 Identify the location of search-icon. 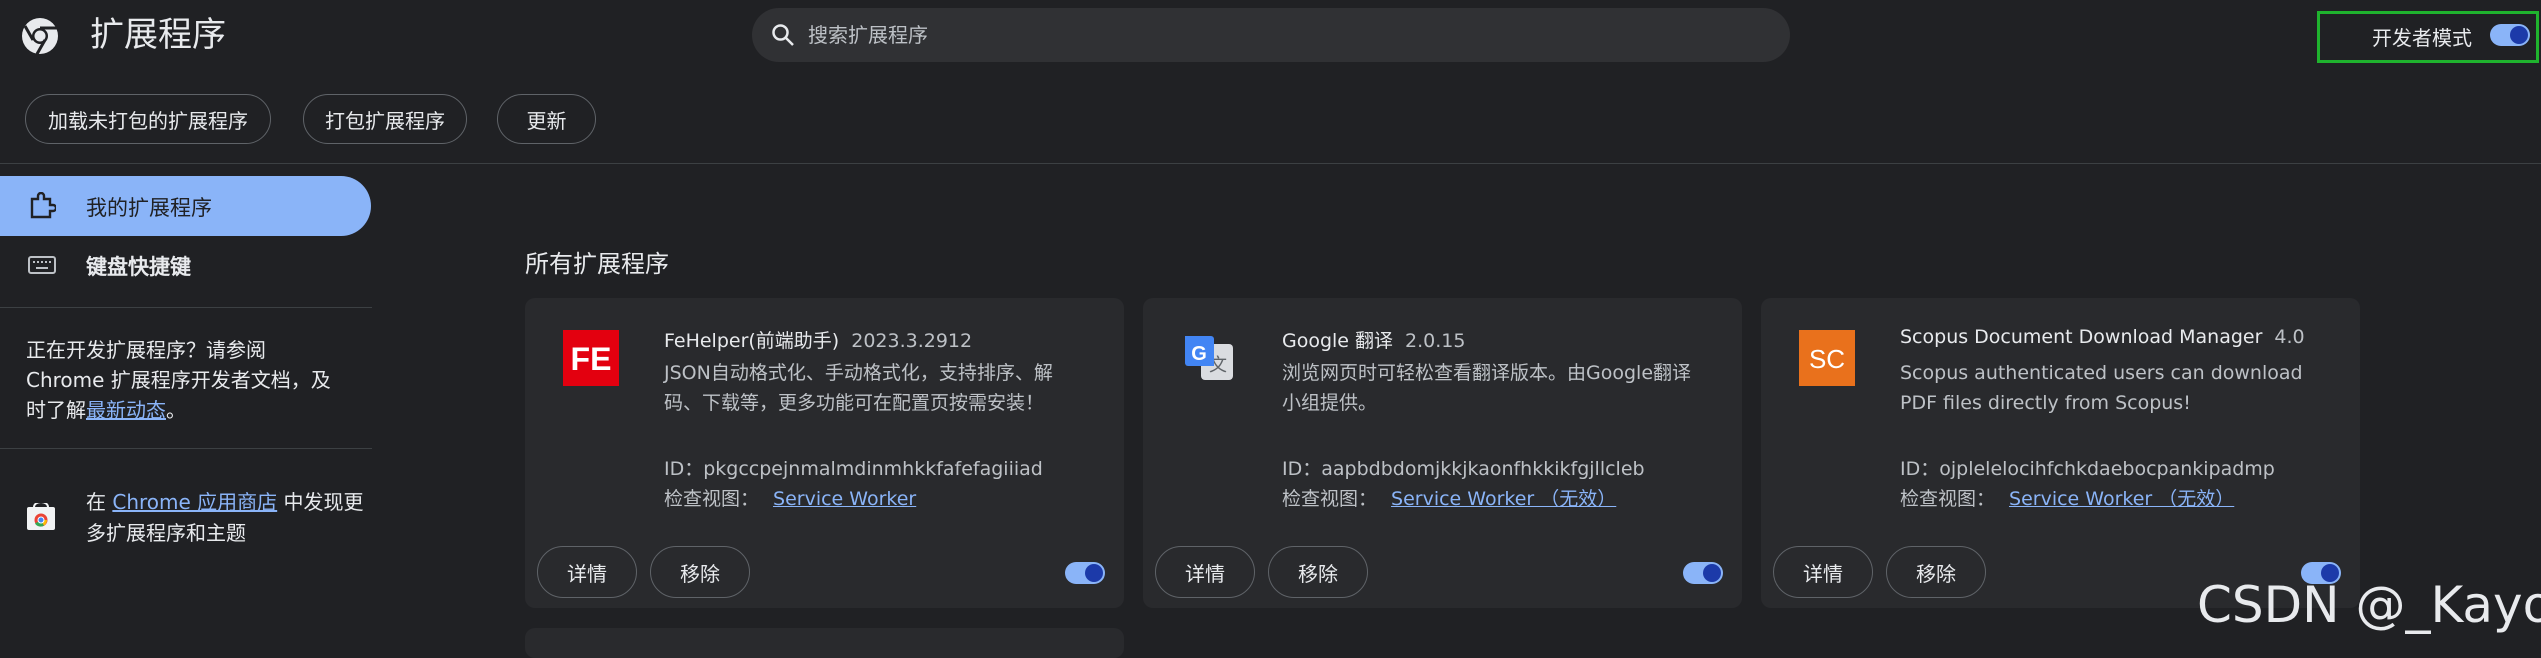
(783, 35).